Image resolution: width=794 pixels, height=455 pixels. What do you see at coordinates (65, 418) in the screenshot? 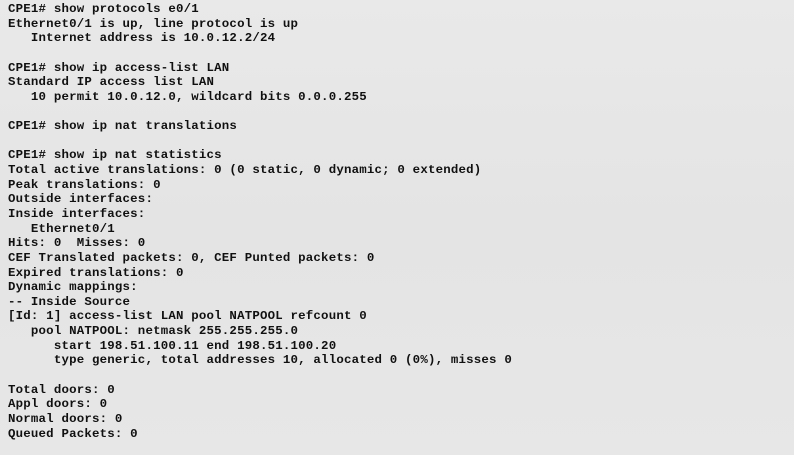
I see `terminal-line: Normal doors: 0` at bounding box center [65, 418].